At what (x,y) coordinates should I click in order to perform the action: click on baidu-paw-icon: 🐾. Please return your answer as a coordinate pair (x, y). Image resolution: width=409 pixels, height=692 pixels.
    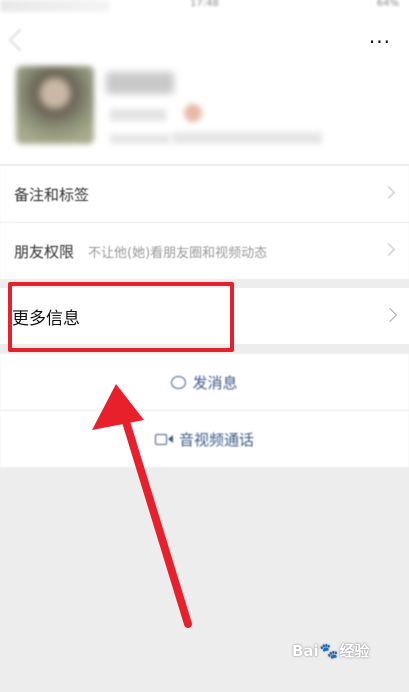
    Looking at the image, I should click on (329, 651).